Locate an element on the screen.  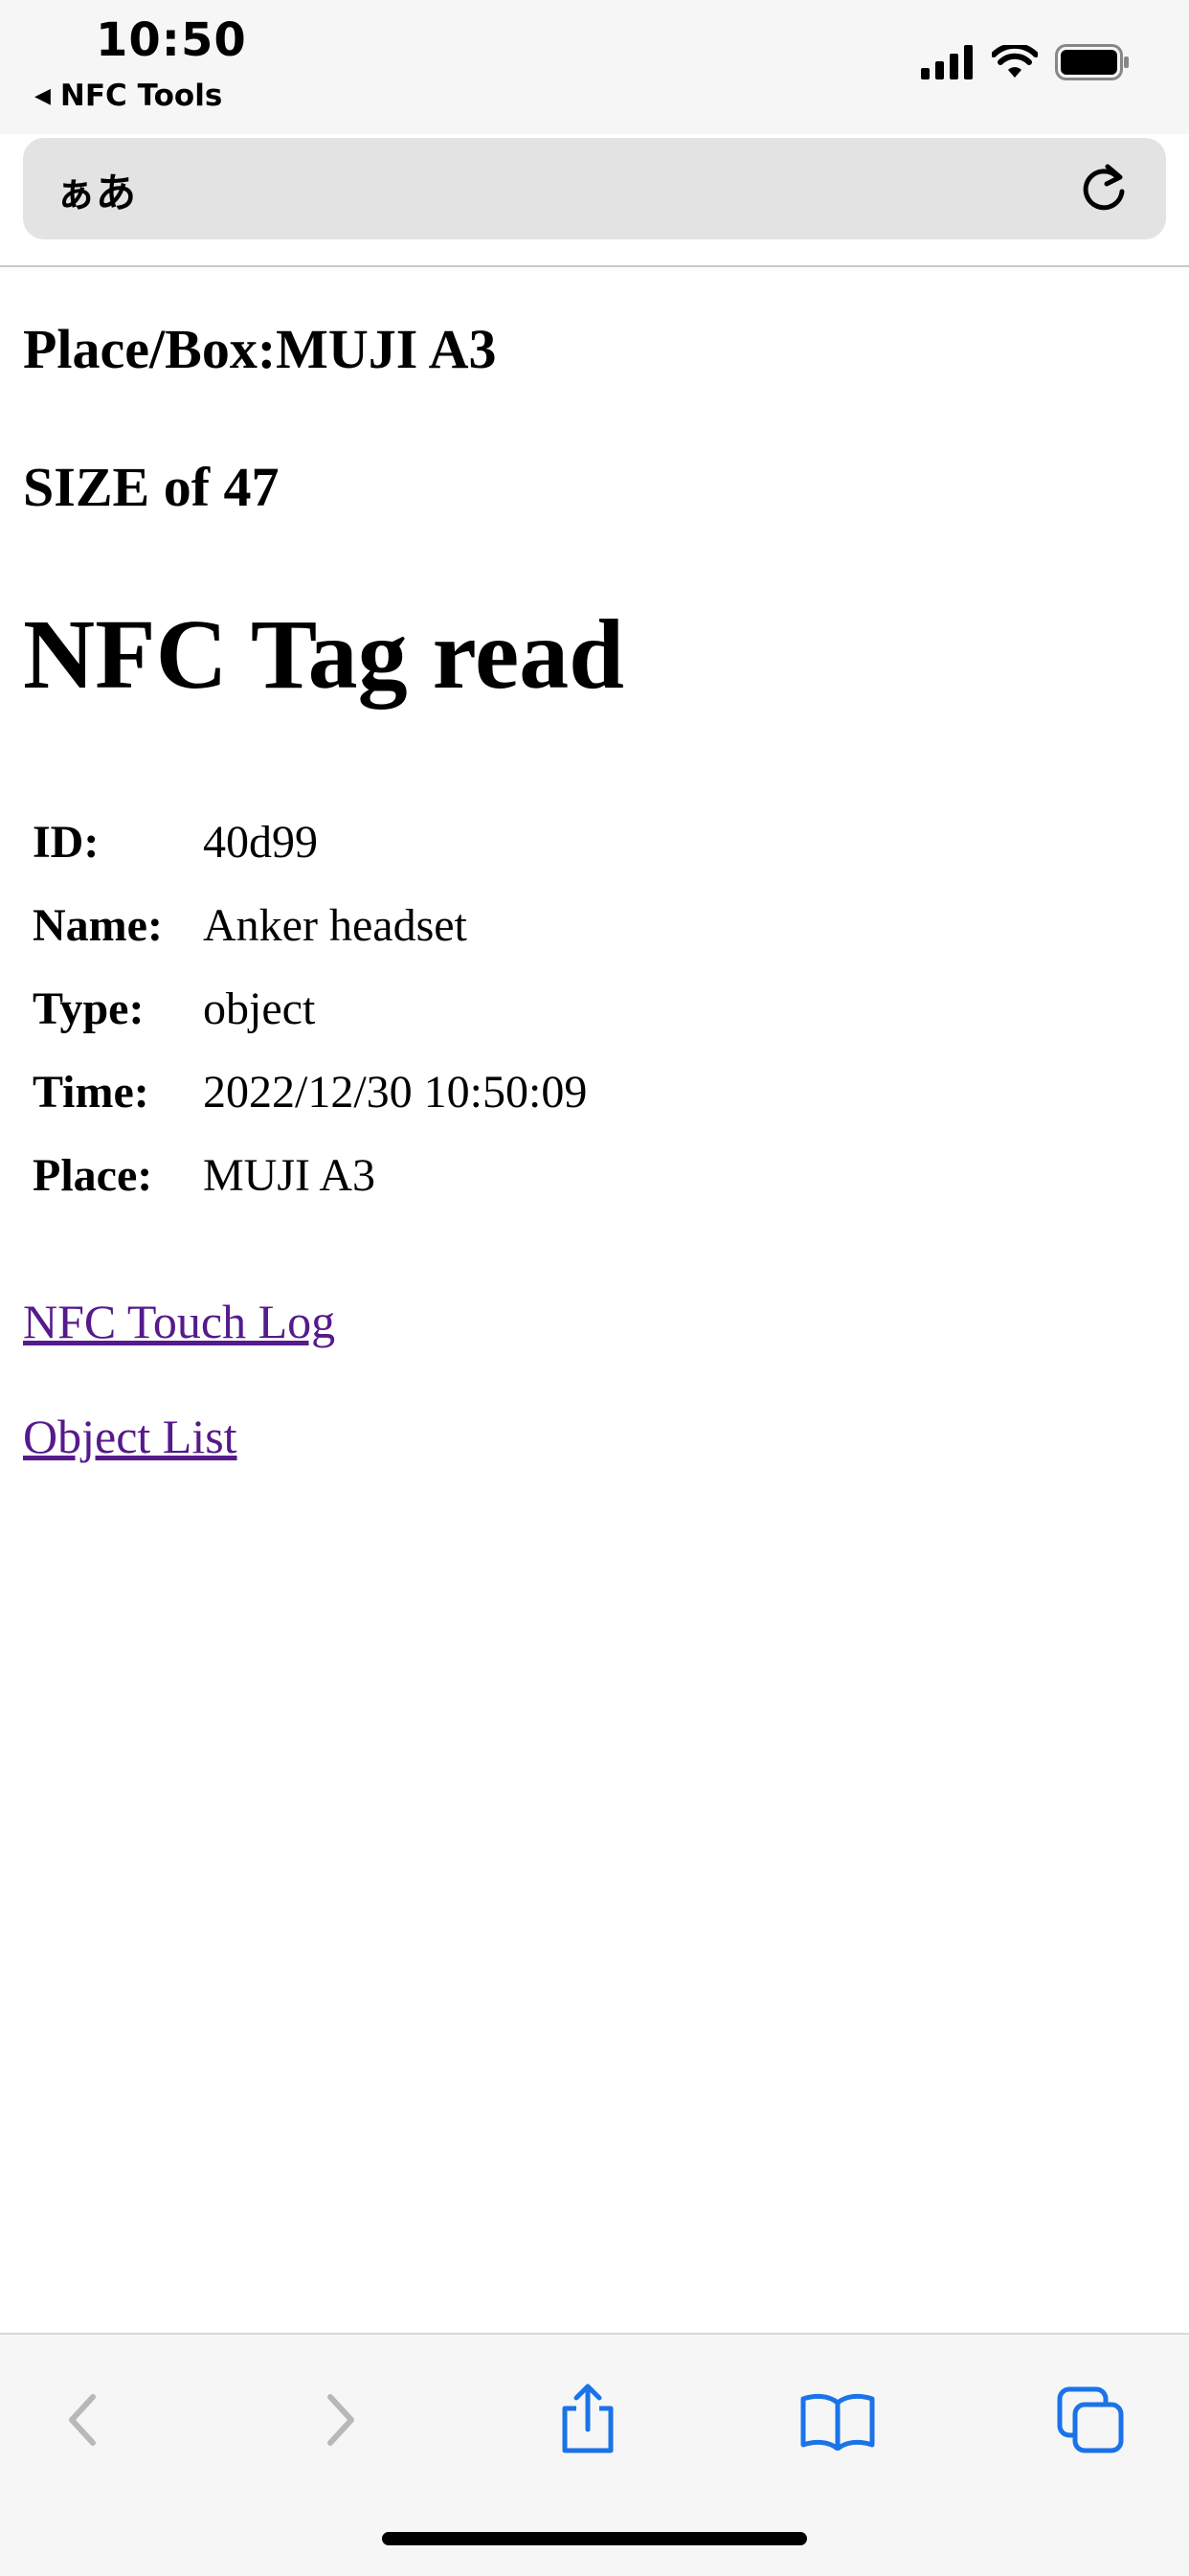
status-icons is located at coordinates (1025, 62).